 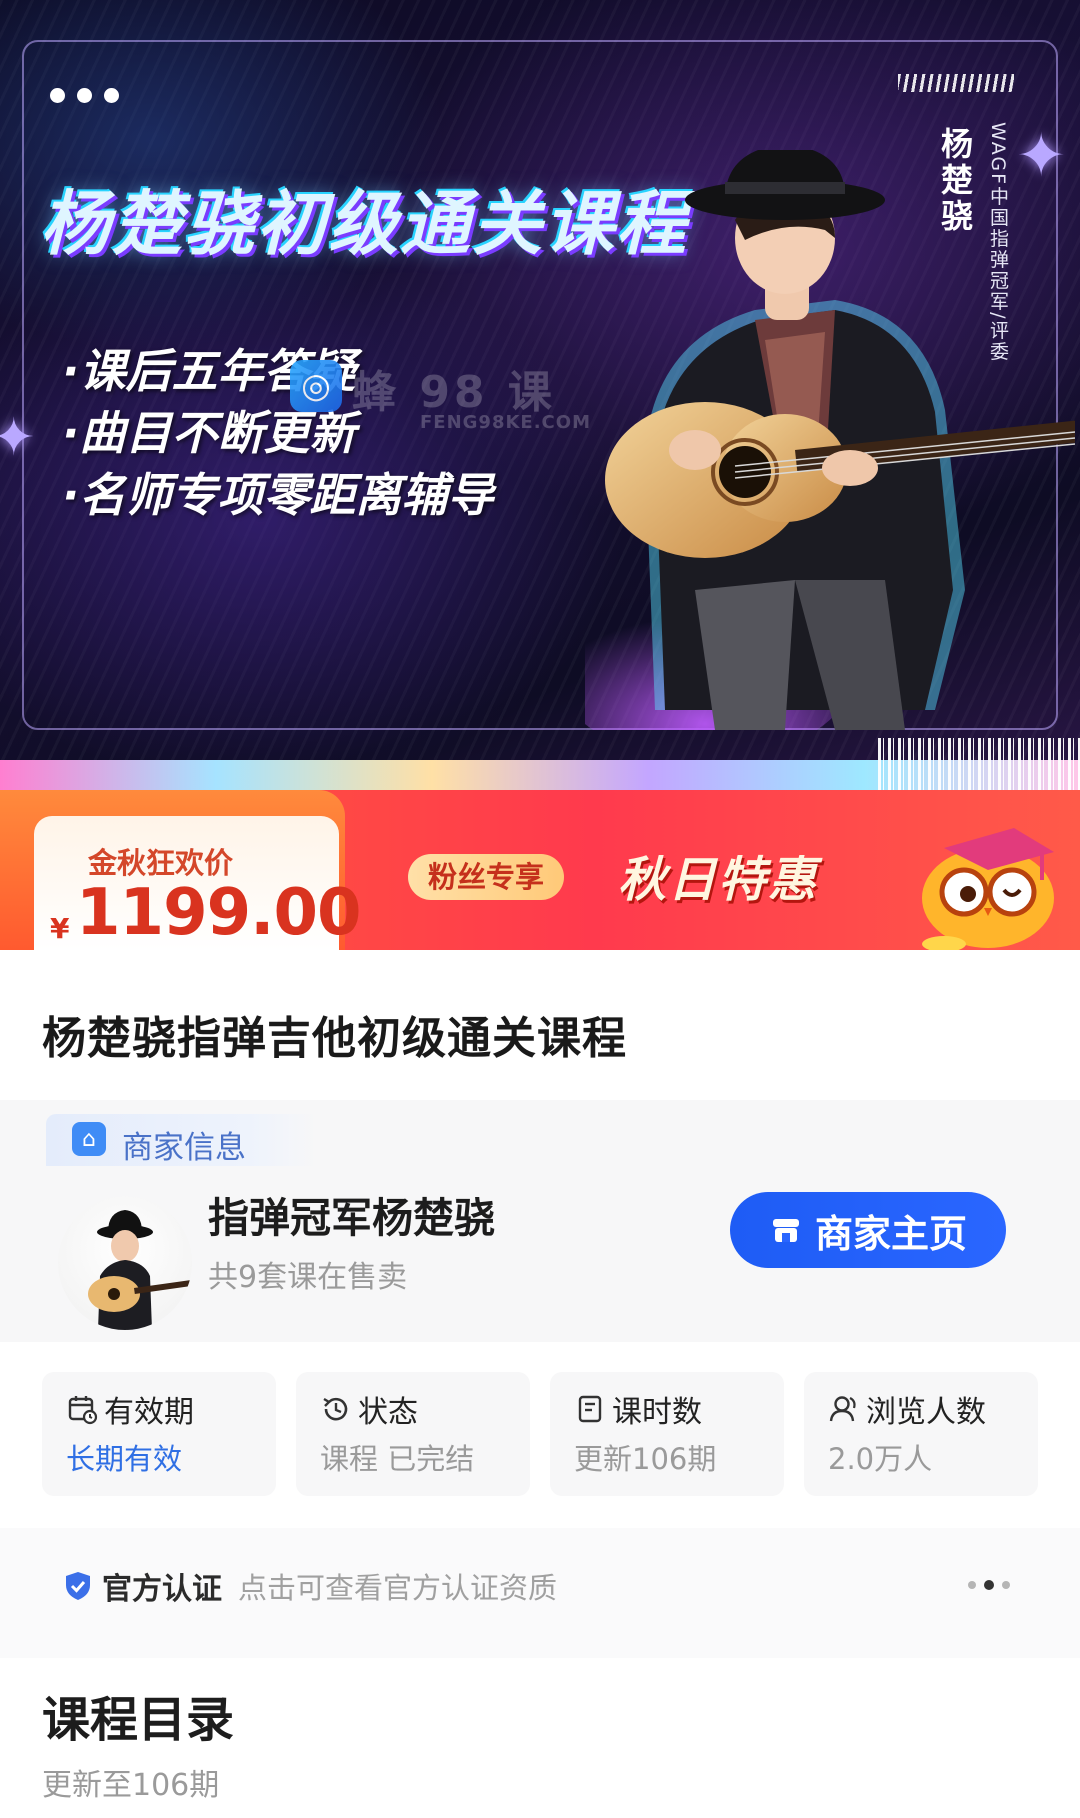 What do you see at coordinates (60, 928) in the screenshot?
I see `price-currency: ¥` at bounding box center [60, 928].